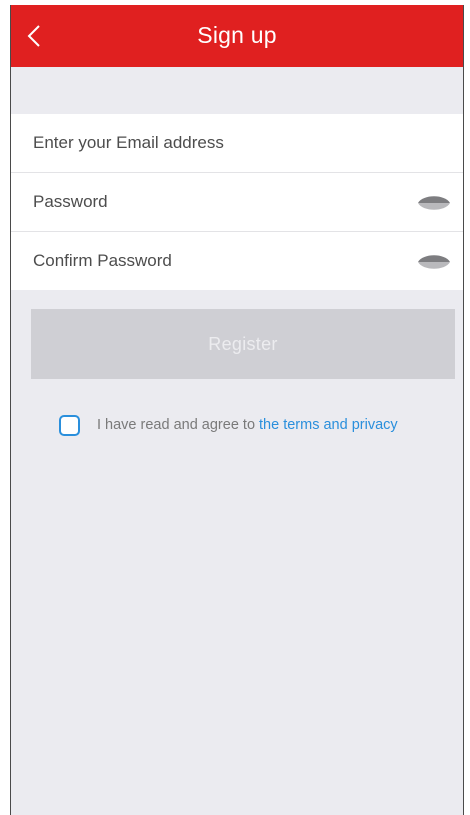  I want to click on top-bar: Sign up, so click(237, 36).